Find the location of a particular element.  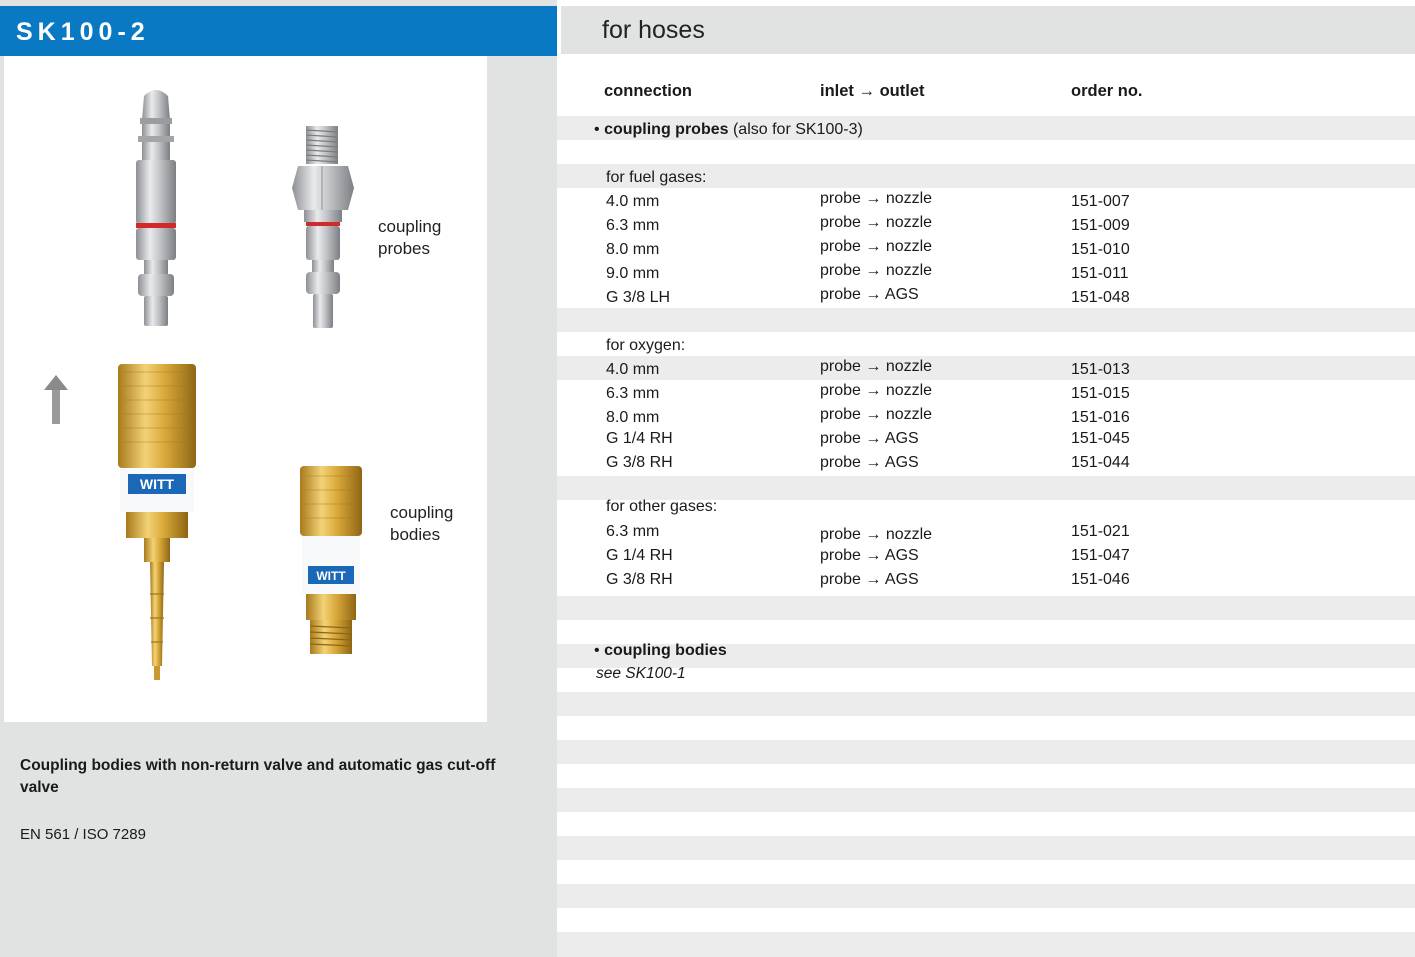

cell-connection: G 3/8 LH is located at coordinates (638, 297).